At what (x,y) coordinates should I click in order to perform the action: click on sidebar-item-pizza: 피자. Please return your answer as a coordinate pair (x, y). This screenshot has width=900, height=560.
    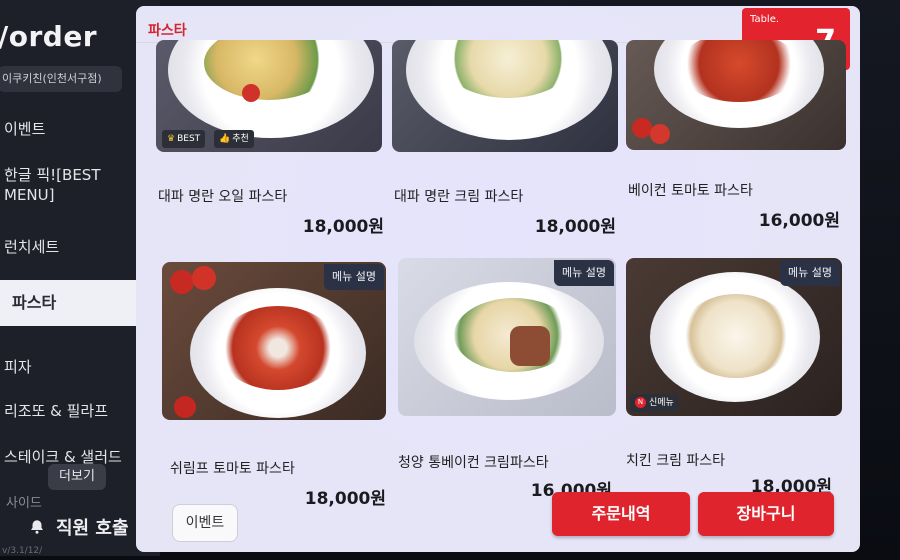
    Looking at the image, I should click on (18, 366).